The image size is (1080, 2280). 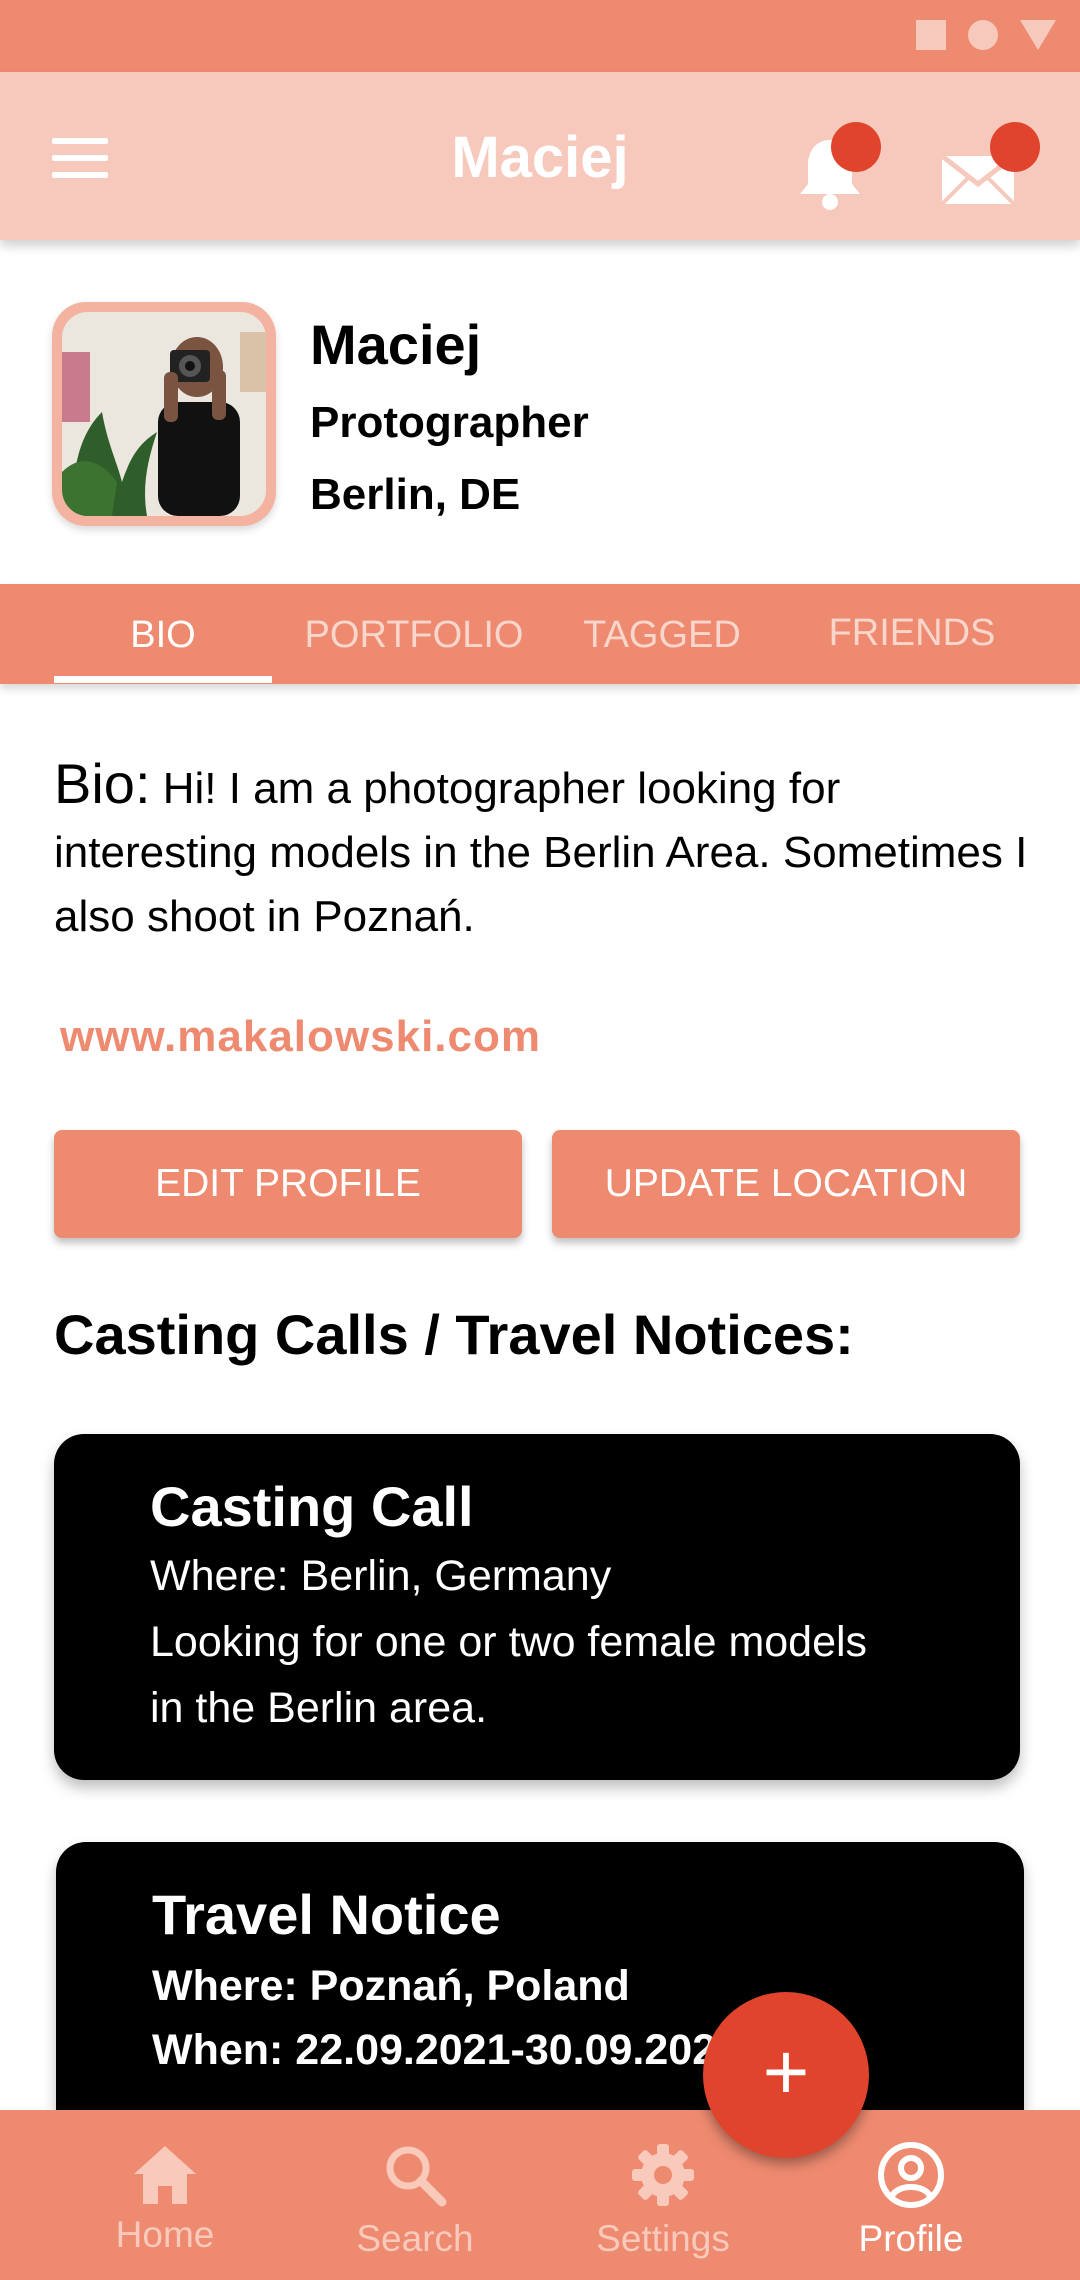 I want to click on search-icon, so click(x=416, y=2176).